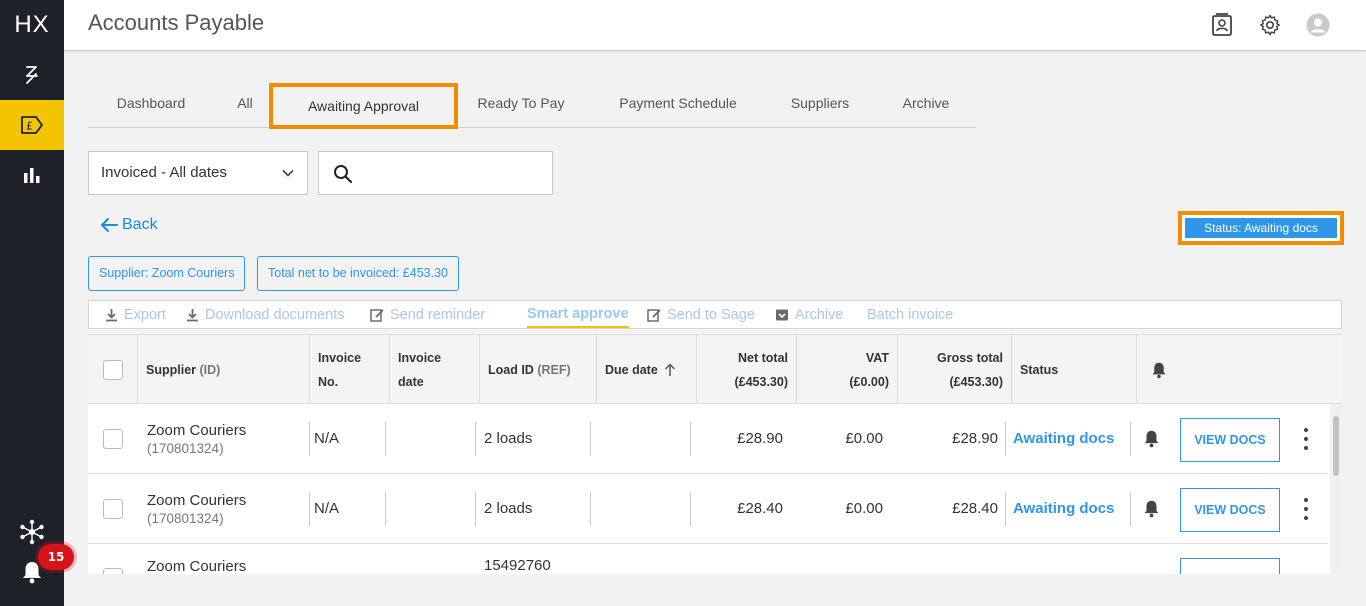  What do you see at coordinates (453, 173) in the screenshot?
I see `search-input` at bounding box center [453, 173].